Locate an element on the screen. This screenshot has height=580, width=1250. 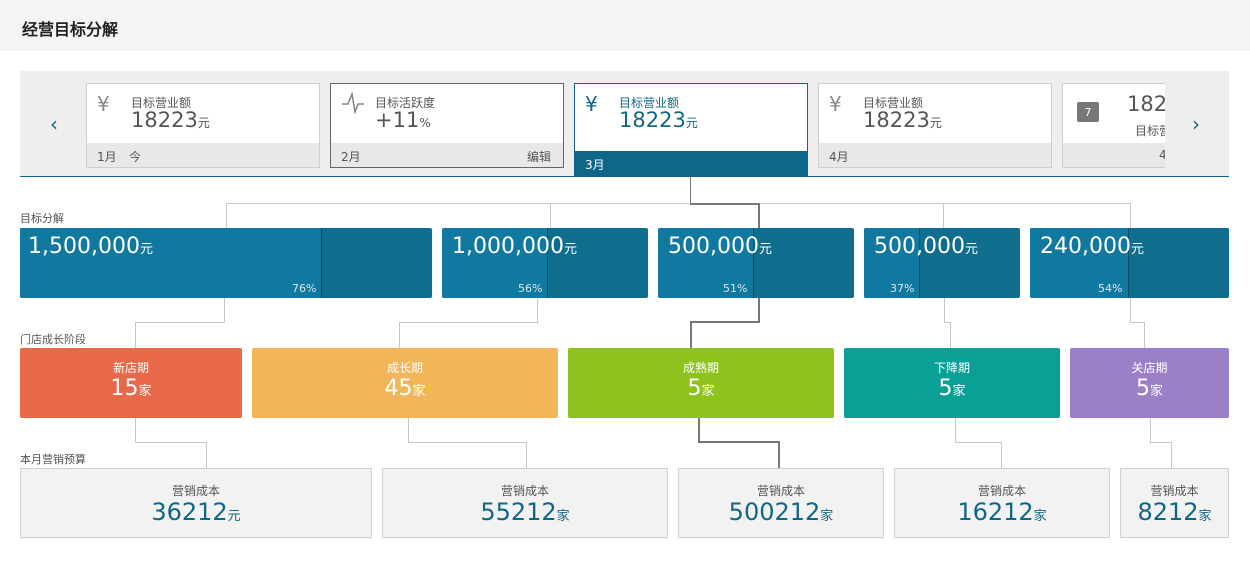
stage-name: 下降期 is located at coordinates (951, 368).